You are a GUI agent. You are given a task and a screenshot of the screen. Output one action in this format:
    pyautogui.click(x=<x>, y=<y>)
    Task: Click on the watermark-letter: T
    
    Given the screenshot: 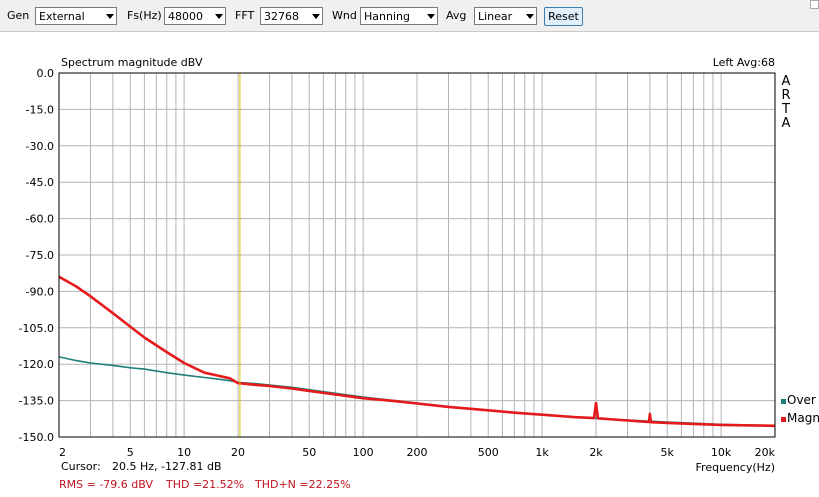 What is the action you would take?
    pyautogui.click(x=785, y=109)
    